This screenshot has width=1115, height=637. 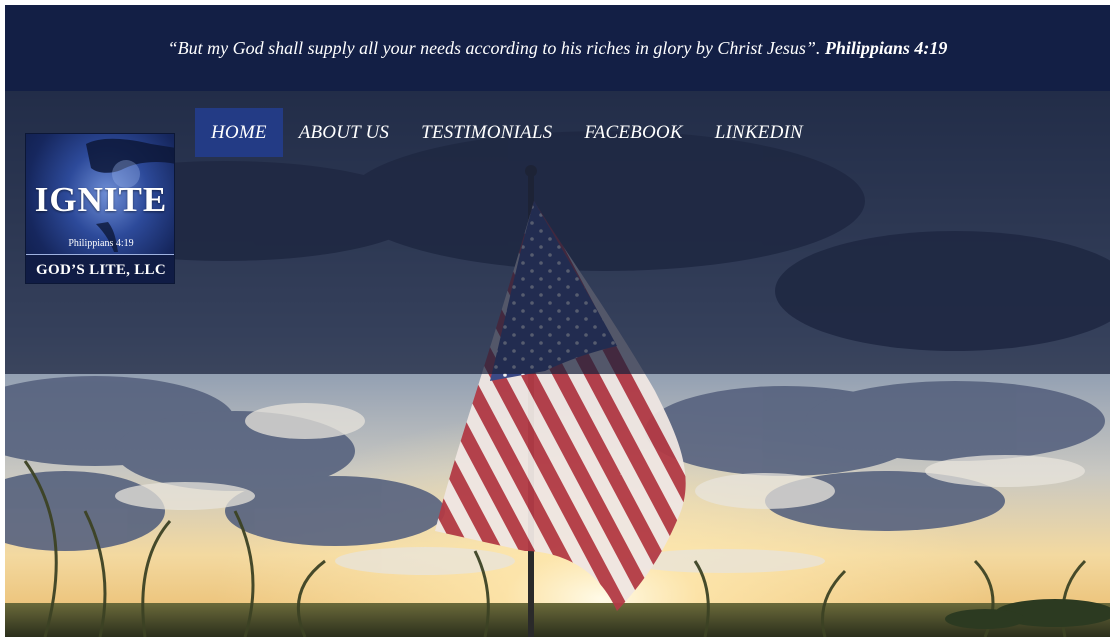 I want to click on nav-item-linkedin: LINKEDIN, so click(x=759, y=132).